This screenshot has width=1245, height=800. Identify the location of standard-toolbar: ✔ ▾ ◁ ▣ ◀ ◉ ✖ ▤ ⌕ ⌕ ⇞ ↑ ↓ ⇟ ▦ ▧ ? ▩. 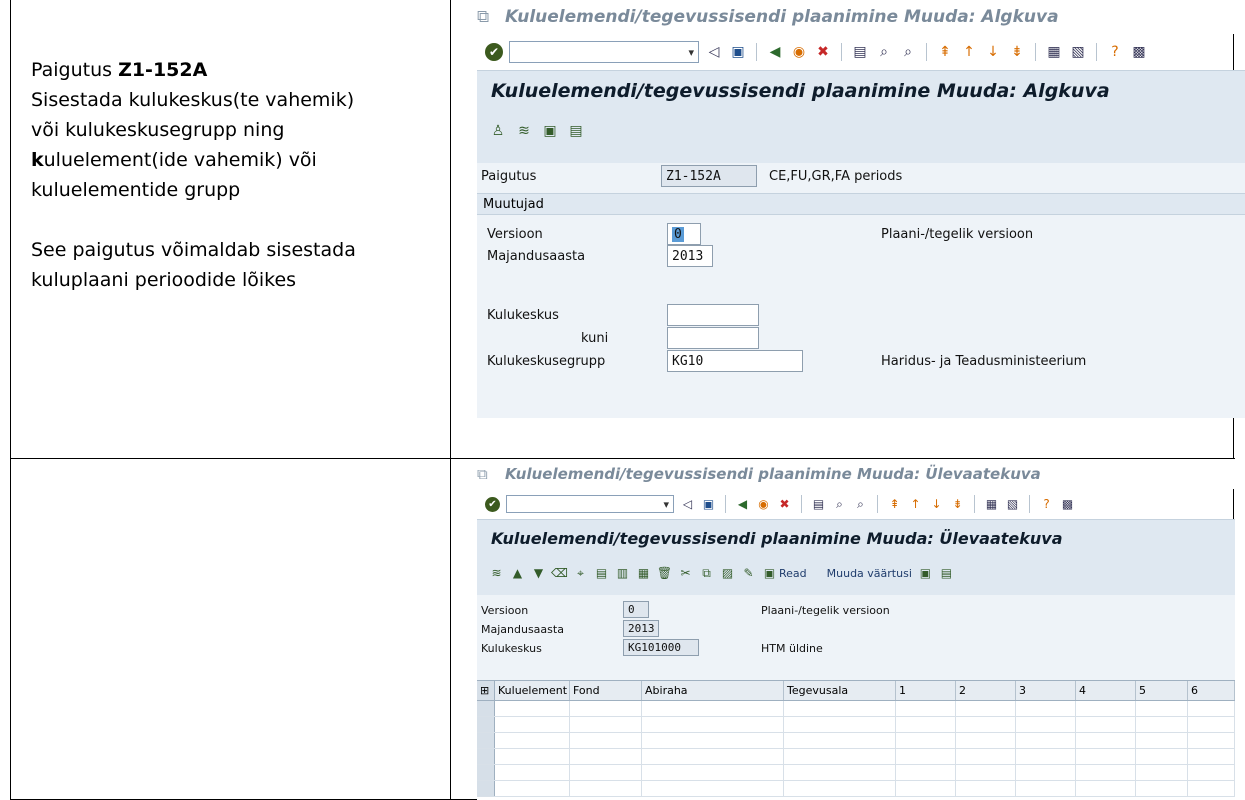
(861, 52).